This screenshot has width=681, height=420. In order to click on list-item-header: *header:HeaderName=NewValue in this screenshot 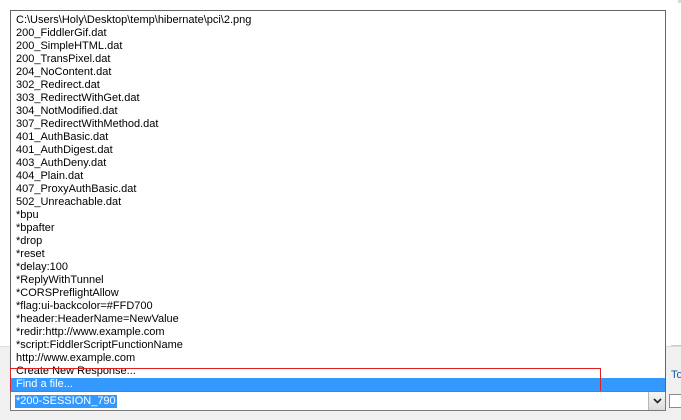, I will do `click(338, 319)`.